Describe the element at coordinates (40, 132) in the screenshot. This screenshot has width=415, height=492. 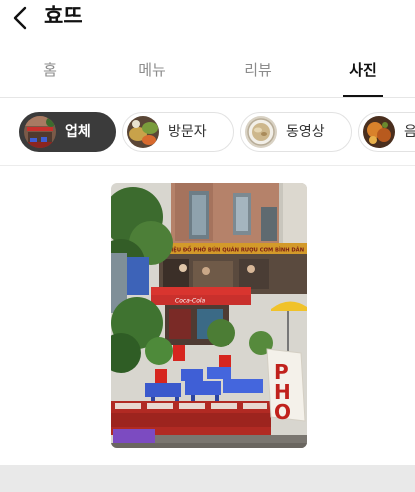
I see `storefront-thumbnail` at that location.